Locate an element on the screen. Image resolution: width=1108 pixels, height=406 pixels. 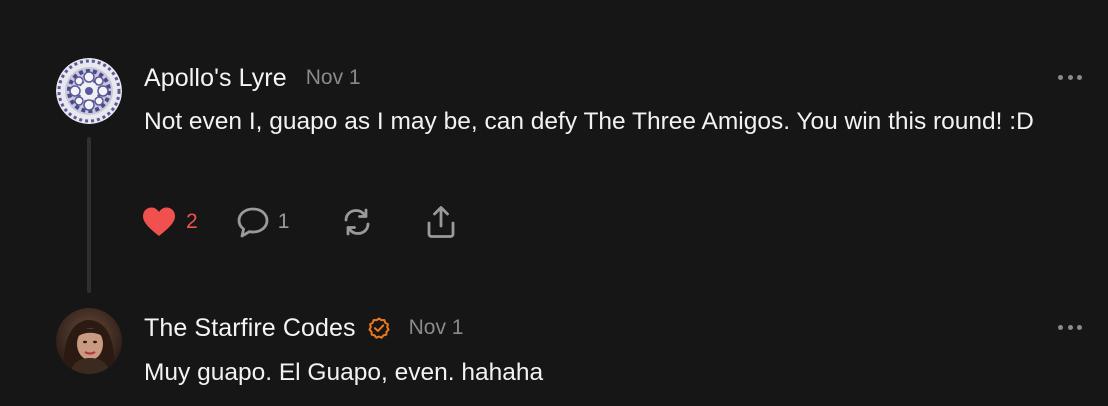
photo-avatar-image is located at coordinates (89, 341).